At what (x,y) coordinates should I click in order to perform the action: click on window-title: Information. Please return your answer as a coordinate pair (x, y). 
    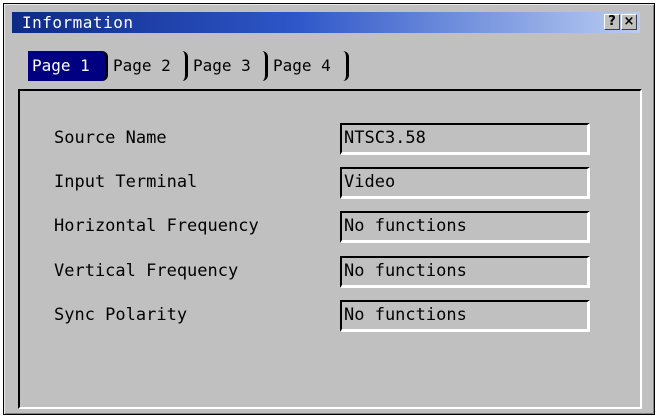
    Looking at the image, I should click on (78, 22).